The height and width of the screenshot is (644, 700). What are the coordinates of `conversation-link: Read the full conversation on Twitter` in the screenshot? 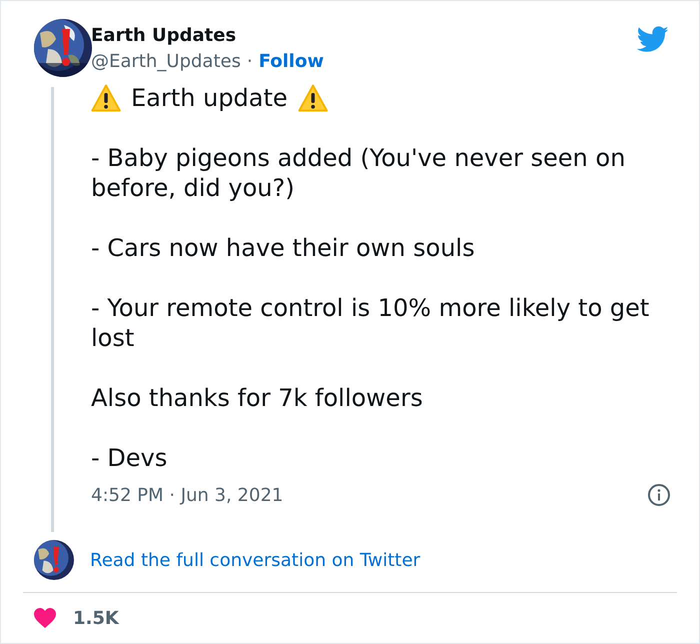 It's located at (255, 560).